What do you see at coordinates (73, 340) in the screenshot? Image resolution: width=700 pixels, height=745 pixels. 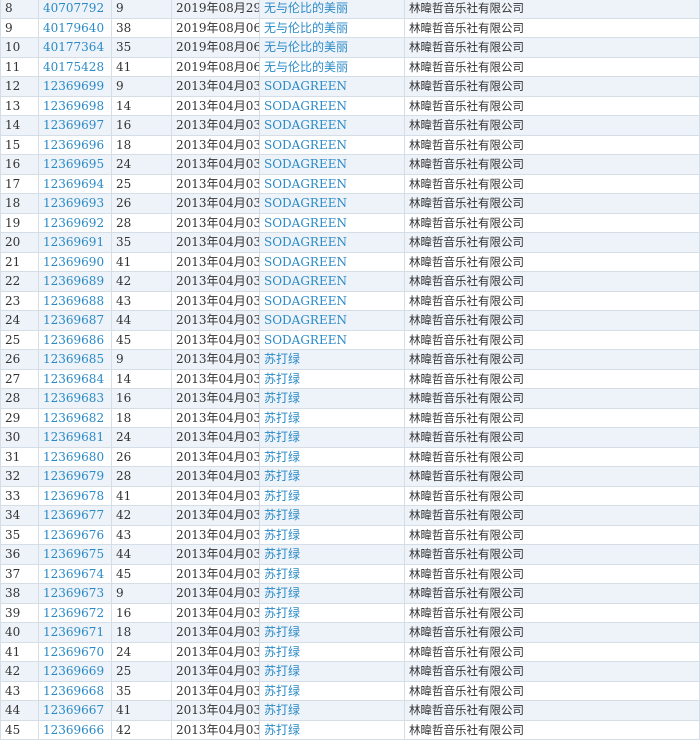 I see `registration-number-link: 12369686` at bounding box center [73, 340].